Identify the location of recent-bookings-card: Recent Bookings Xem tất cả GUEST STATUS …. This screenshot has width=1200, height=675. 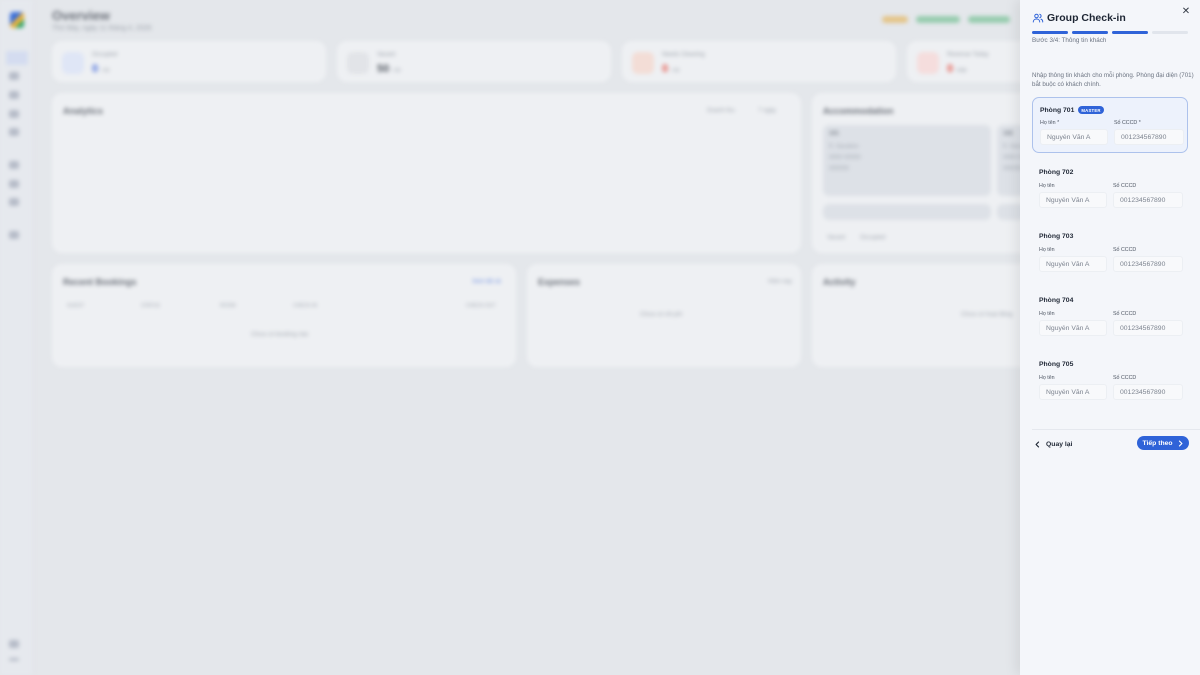
(284, 315).